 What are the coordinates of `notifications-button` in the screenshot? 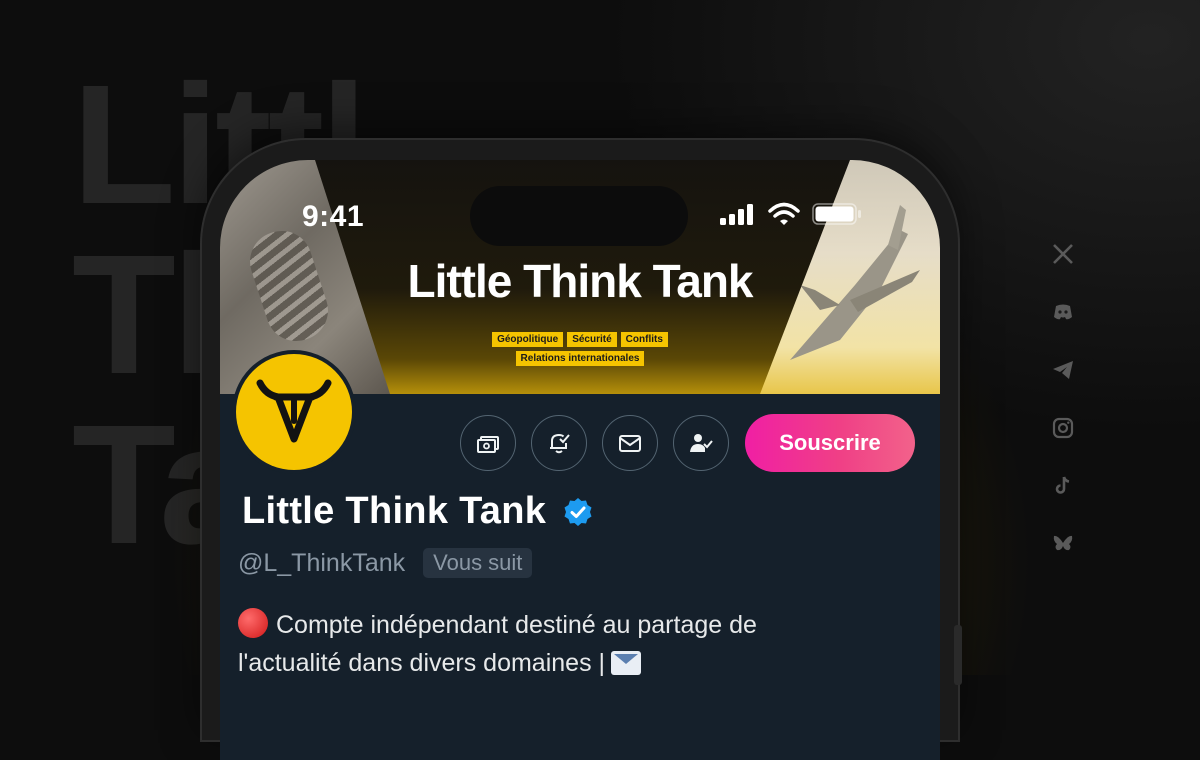 It's located at (559, 443).